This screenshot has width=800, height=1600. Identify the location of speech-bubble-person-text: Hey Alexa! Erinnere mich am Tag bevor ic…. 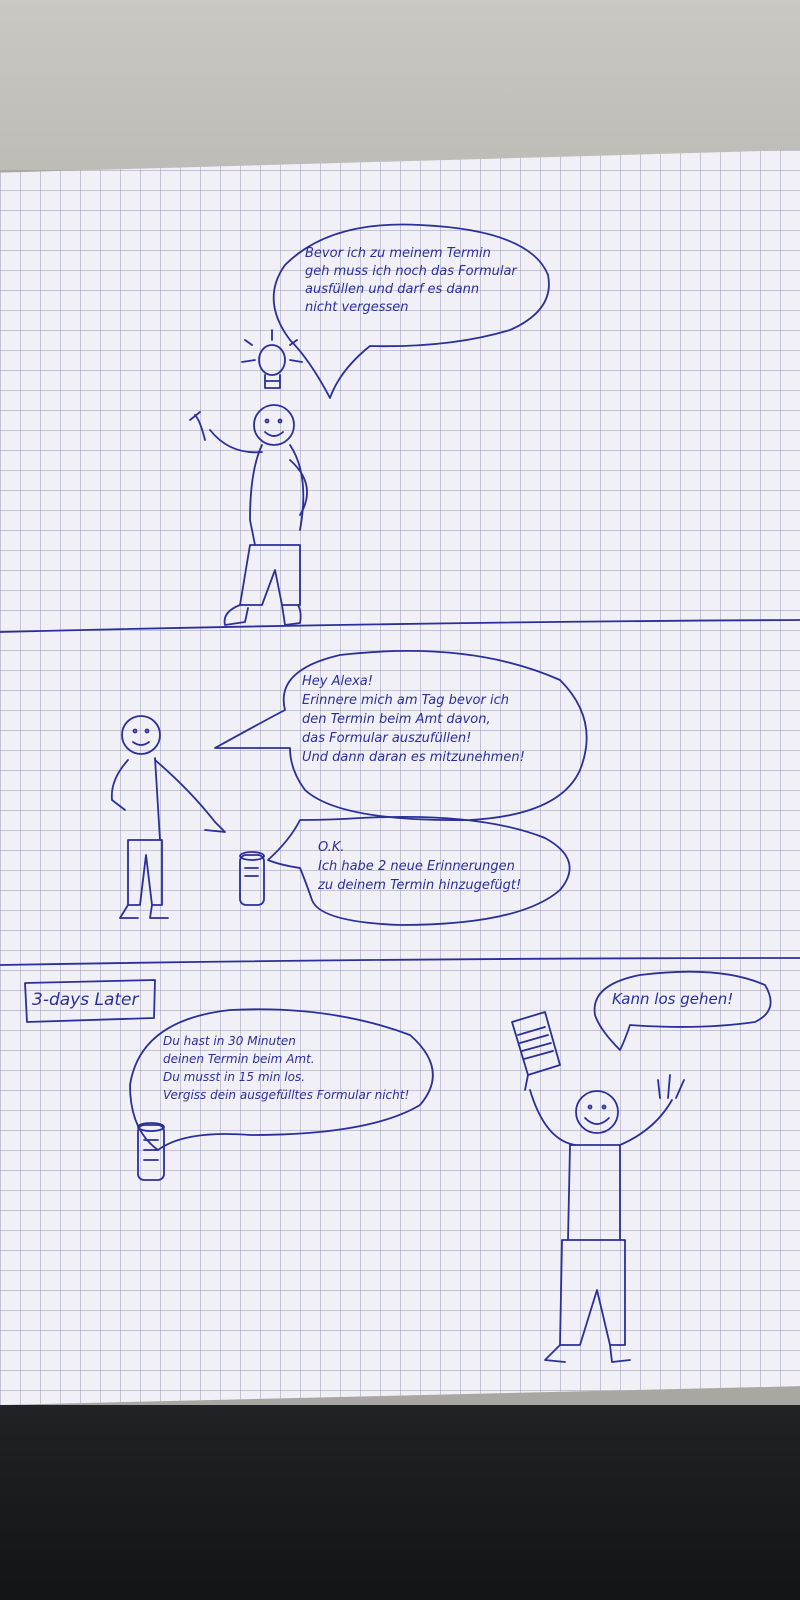
(413, 719).